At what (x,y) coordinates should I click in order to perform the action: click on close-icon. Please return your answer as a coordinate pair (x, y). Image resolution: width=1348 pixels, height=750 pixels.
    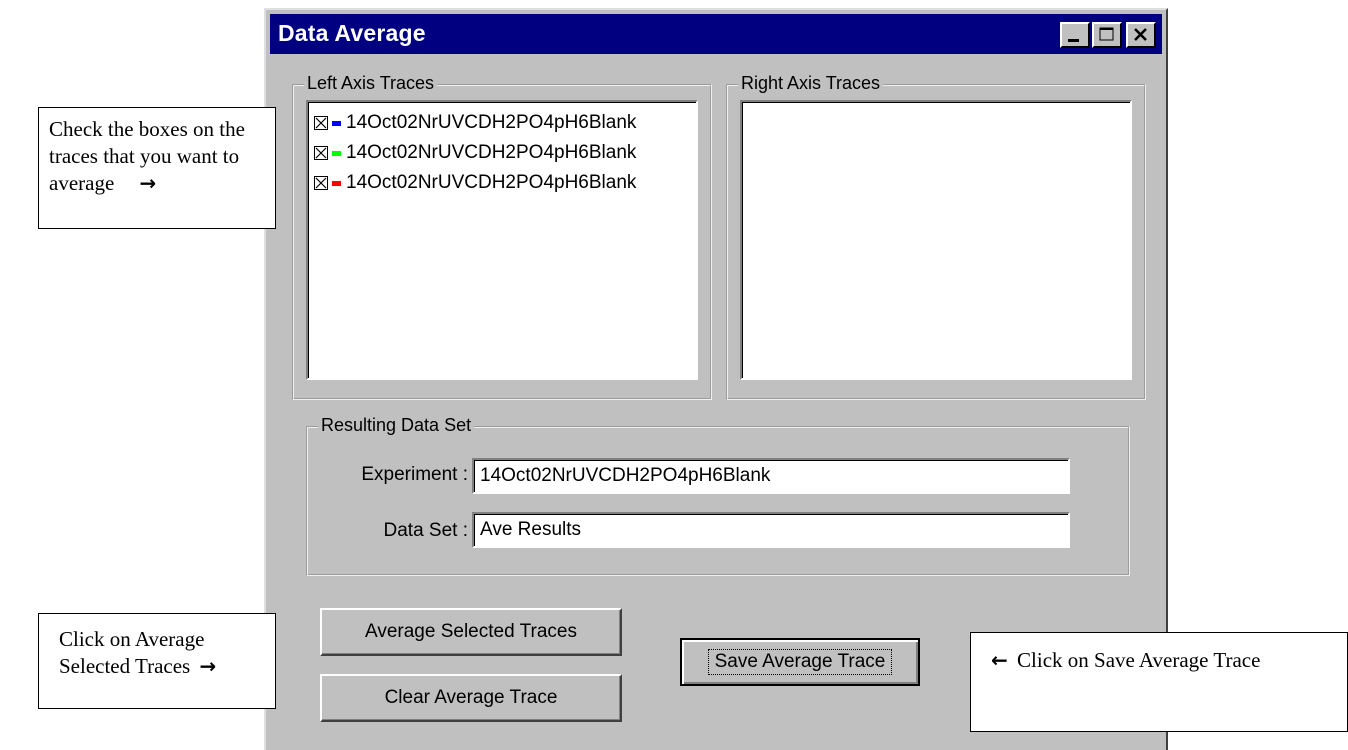
    Looking at the image, I should click on (1140, 34).